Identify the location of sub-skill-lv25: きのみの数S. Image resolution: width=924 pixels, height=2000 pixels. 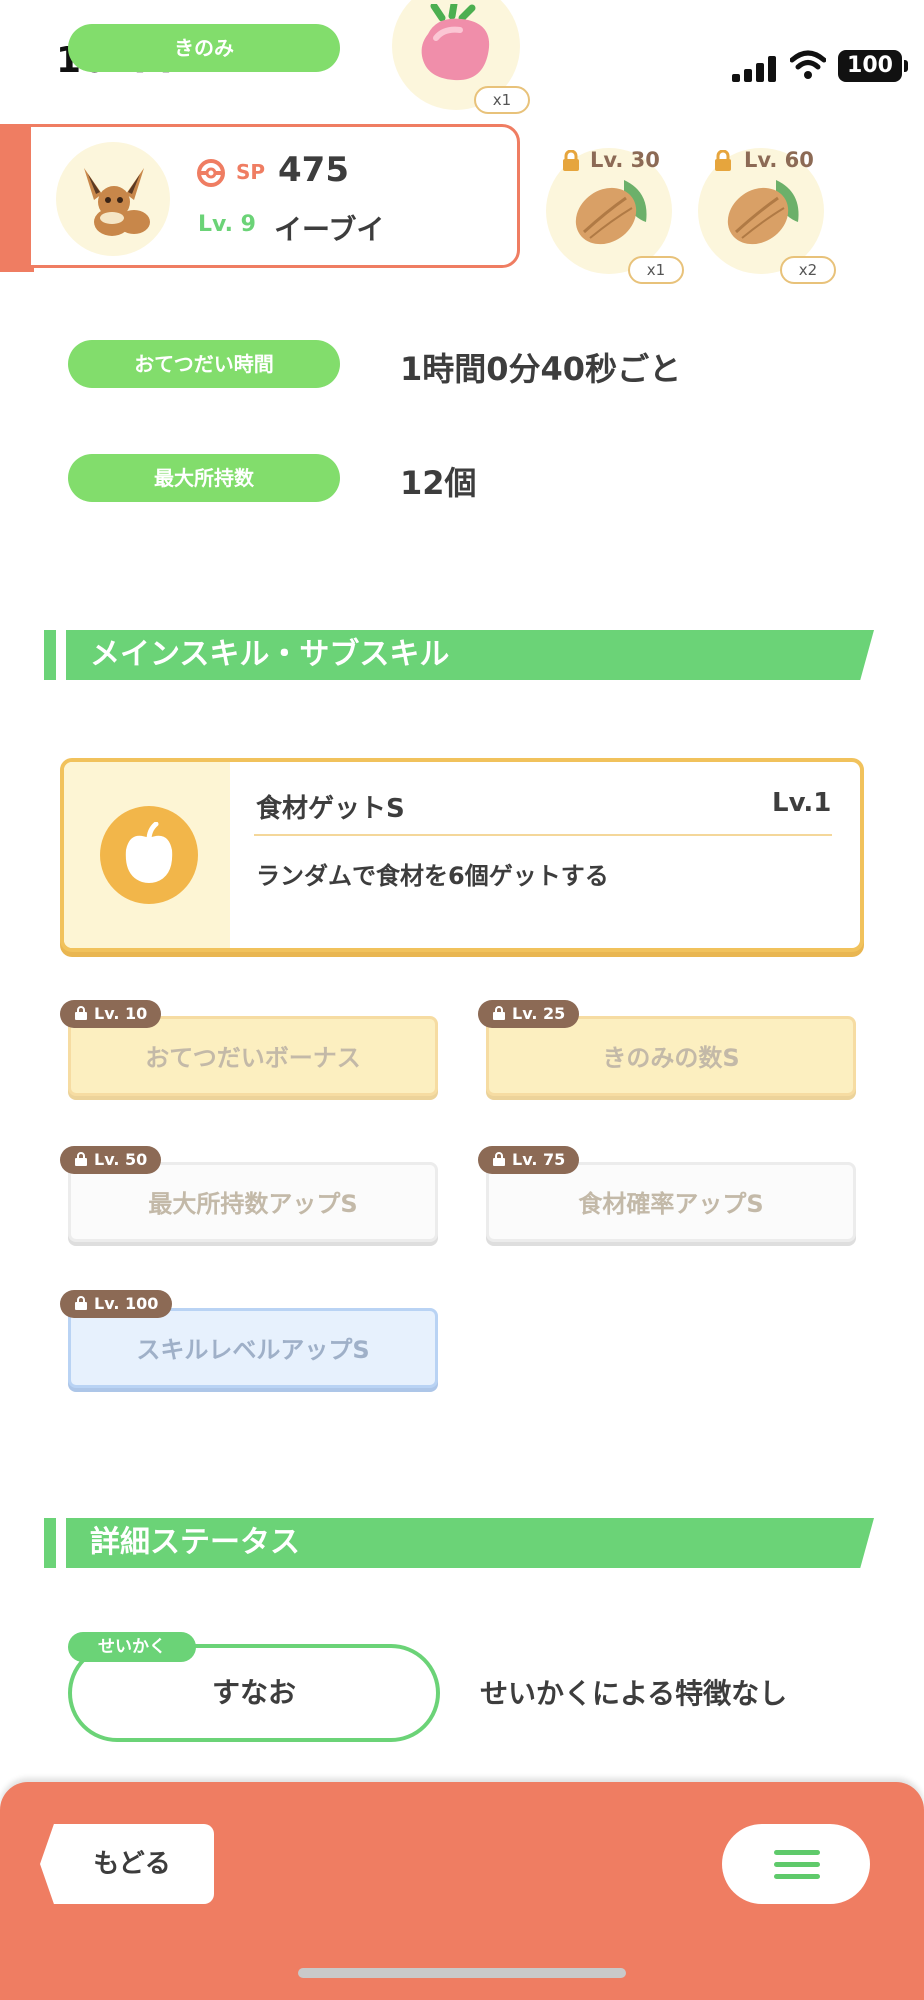
(671, 1056).